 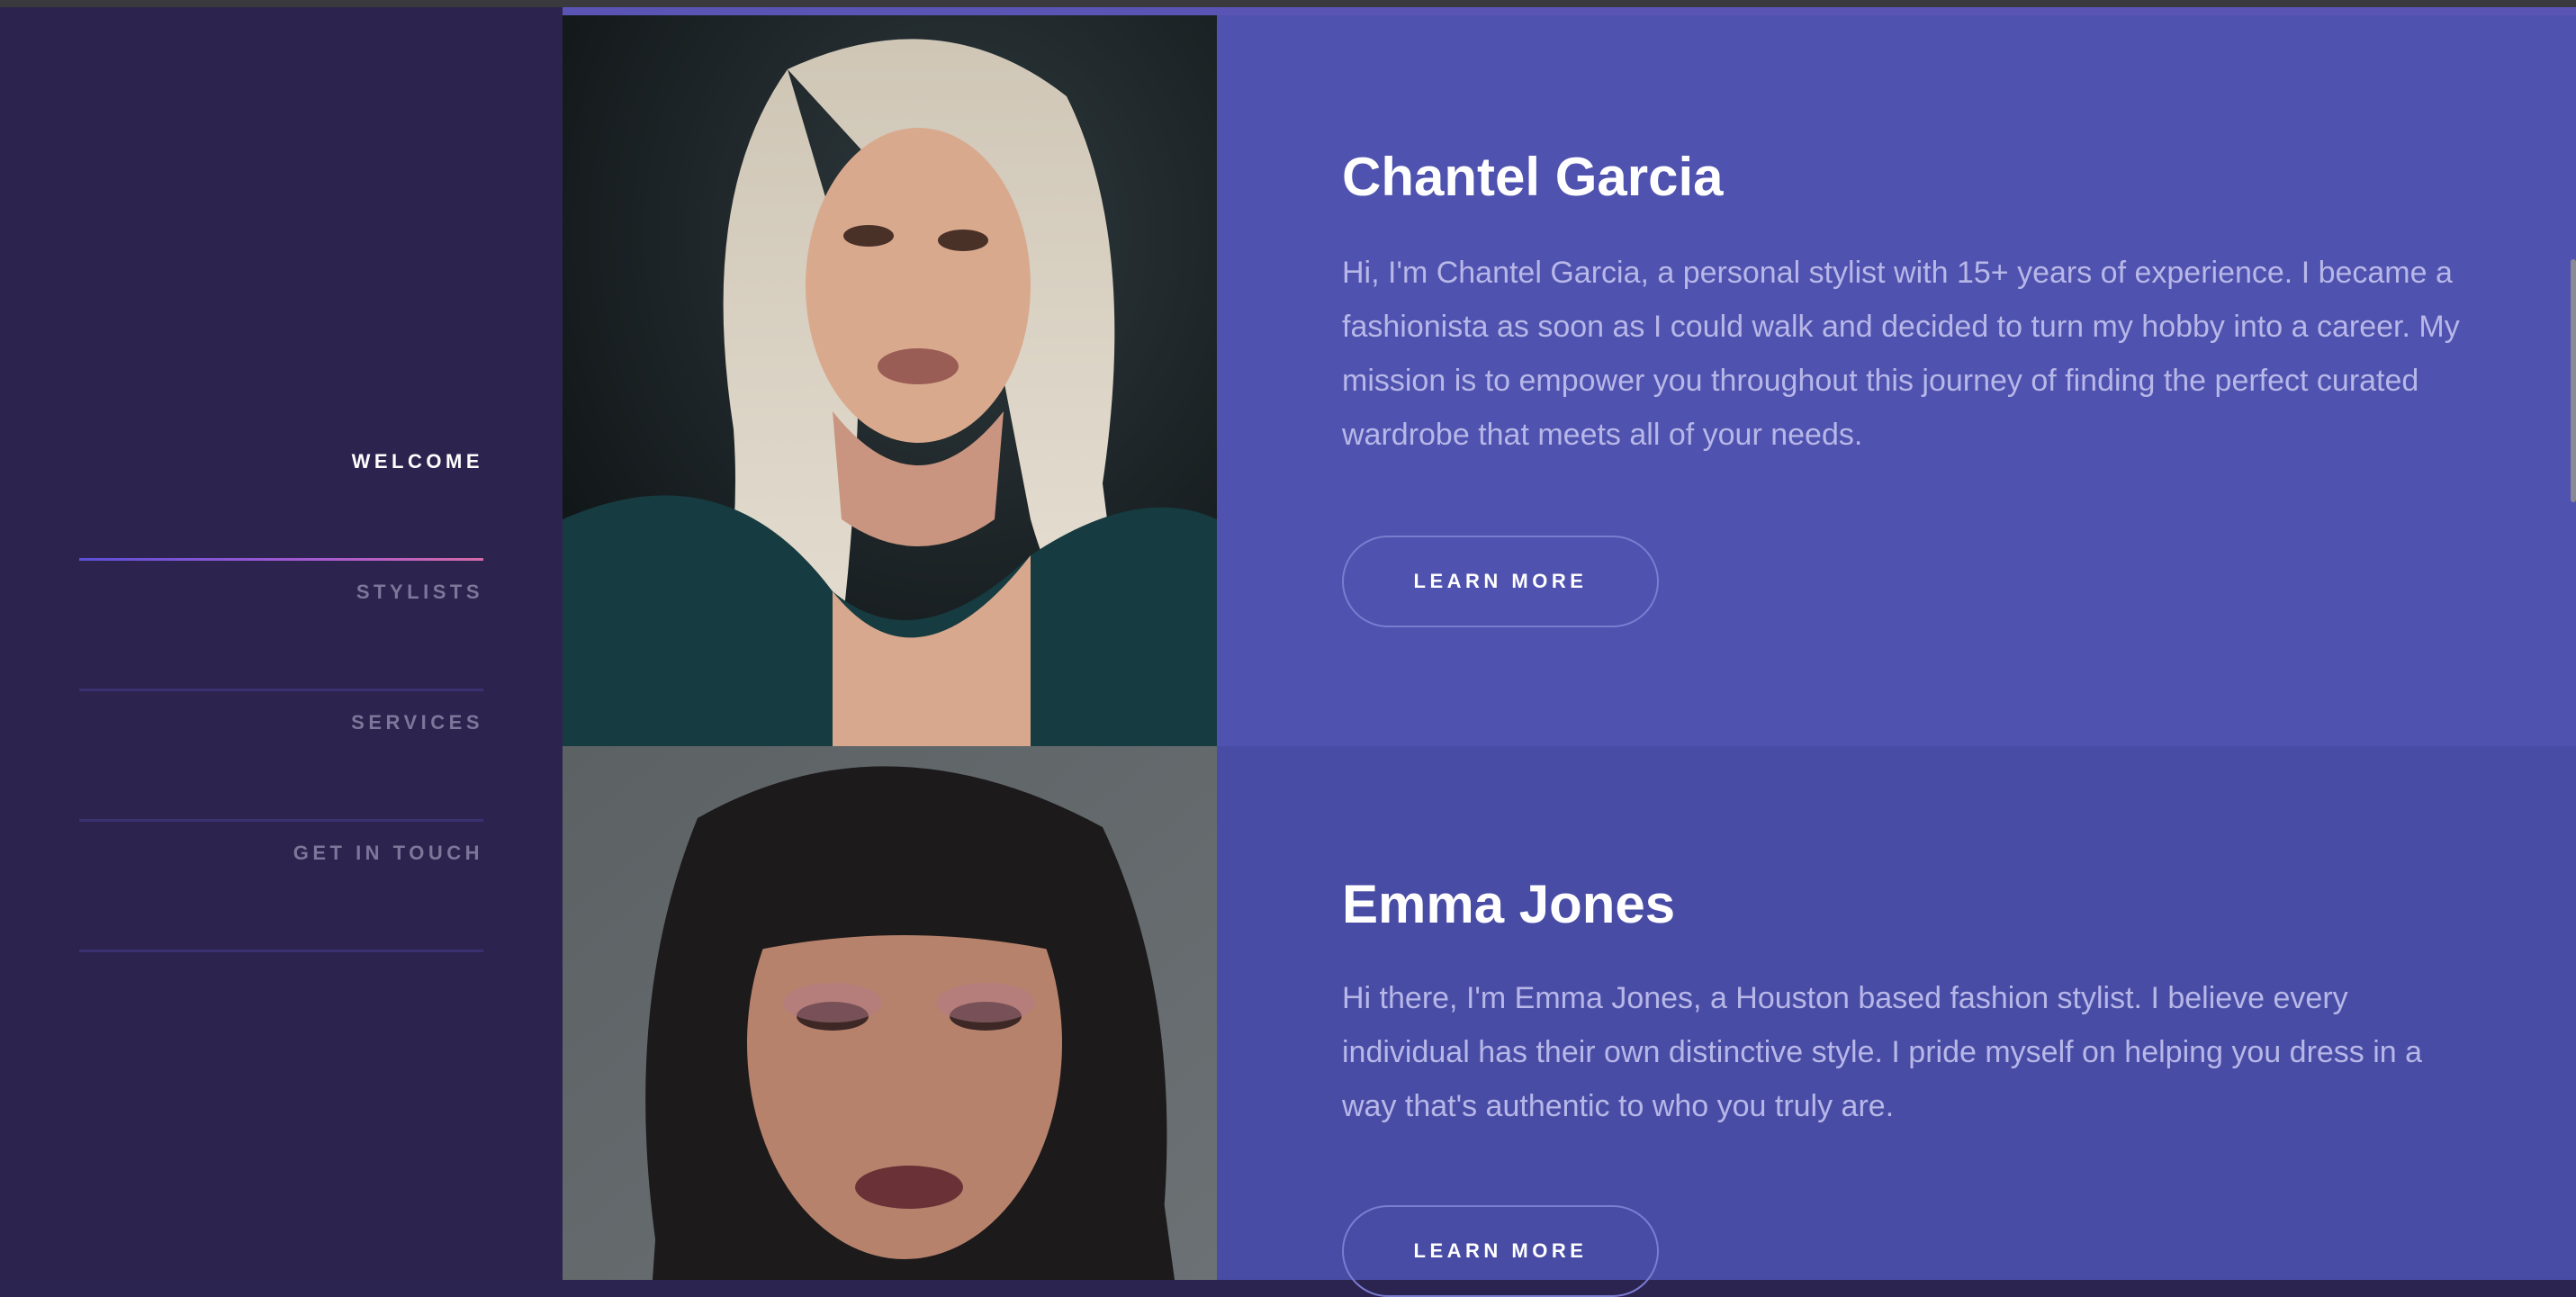 I want to click on top-accent-line, so click(x=1569, y=11).